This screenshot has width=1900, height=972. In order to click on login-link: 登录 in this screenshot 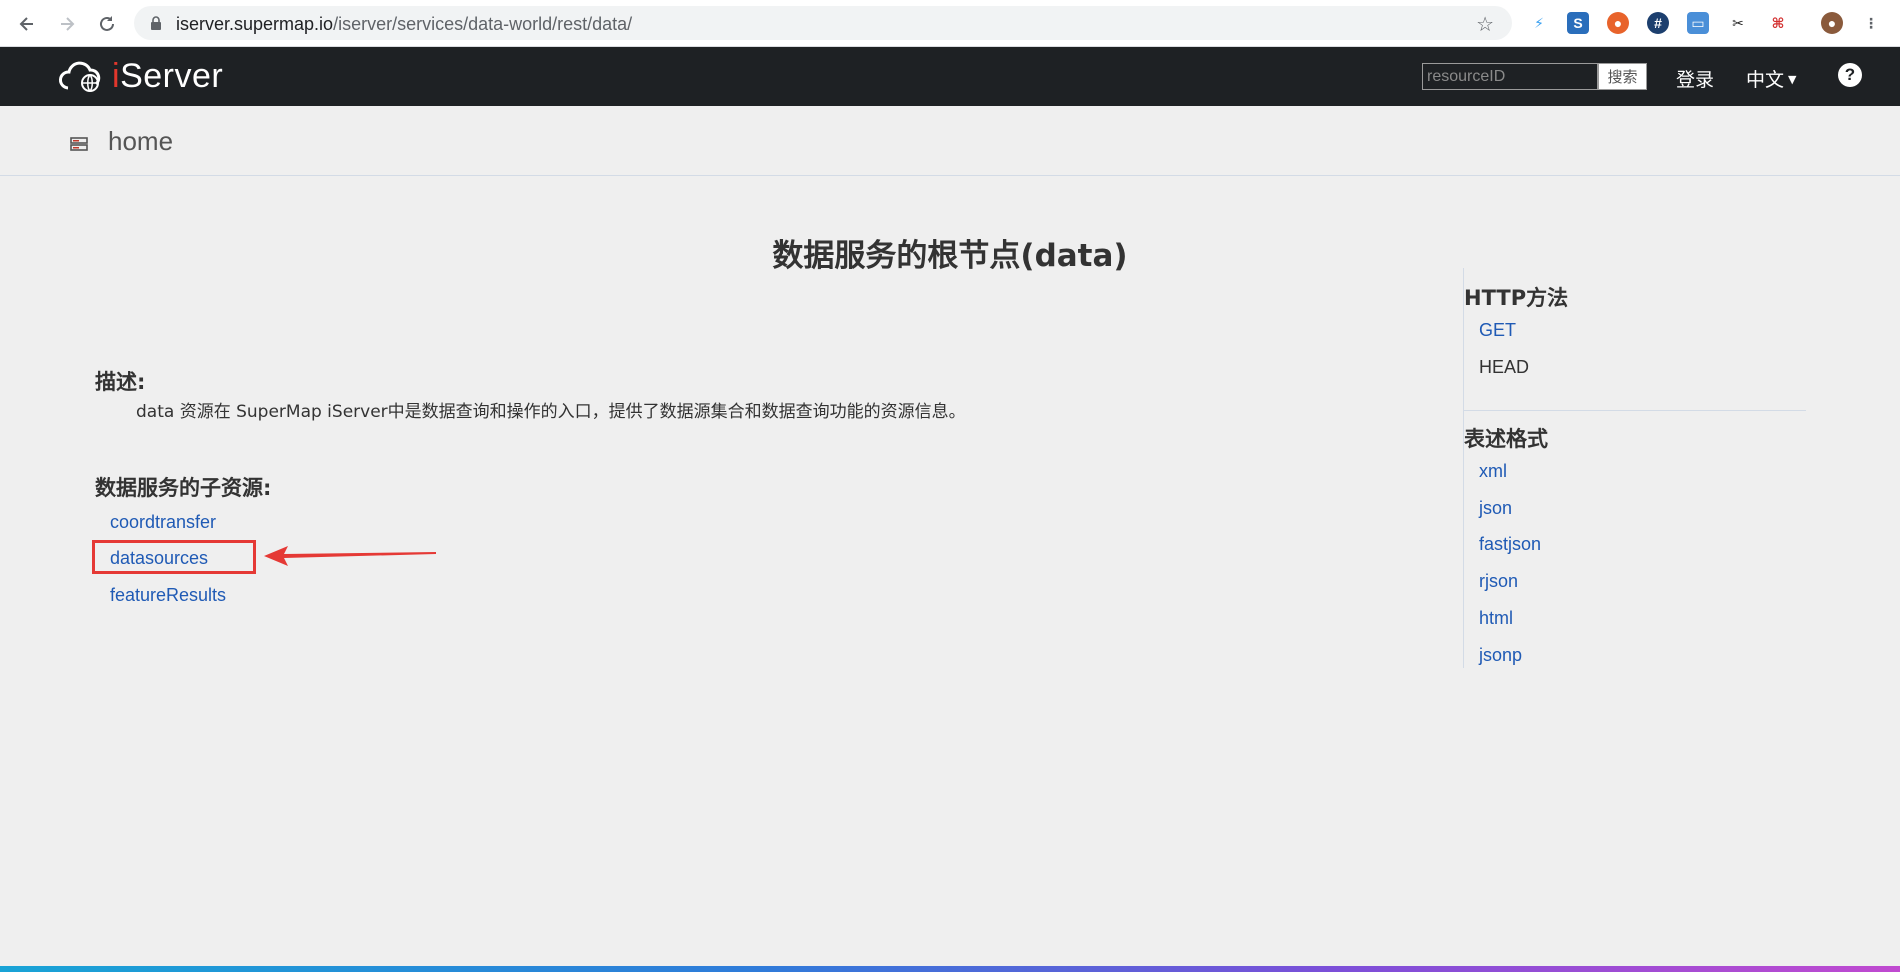, I will do `click(1695, 78)`.